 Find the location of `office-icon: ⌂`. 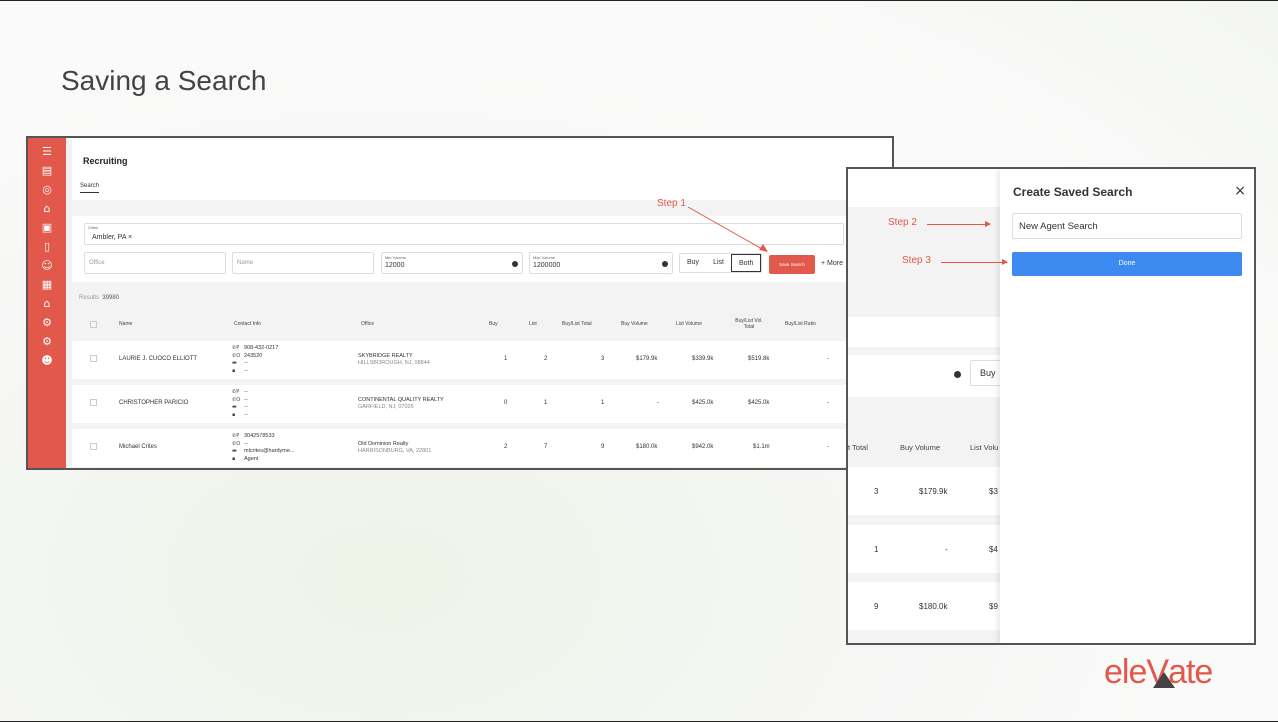

office-icon: ⌂ is located at coordinates (47, 208).